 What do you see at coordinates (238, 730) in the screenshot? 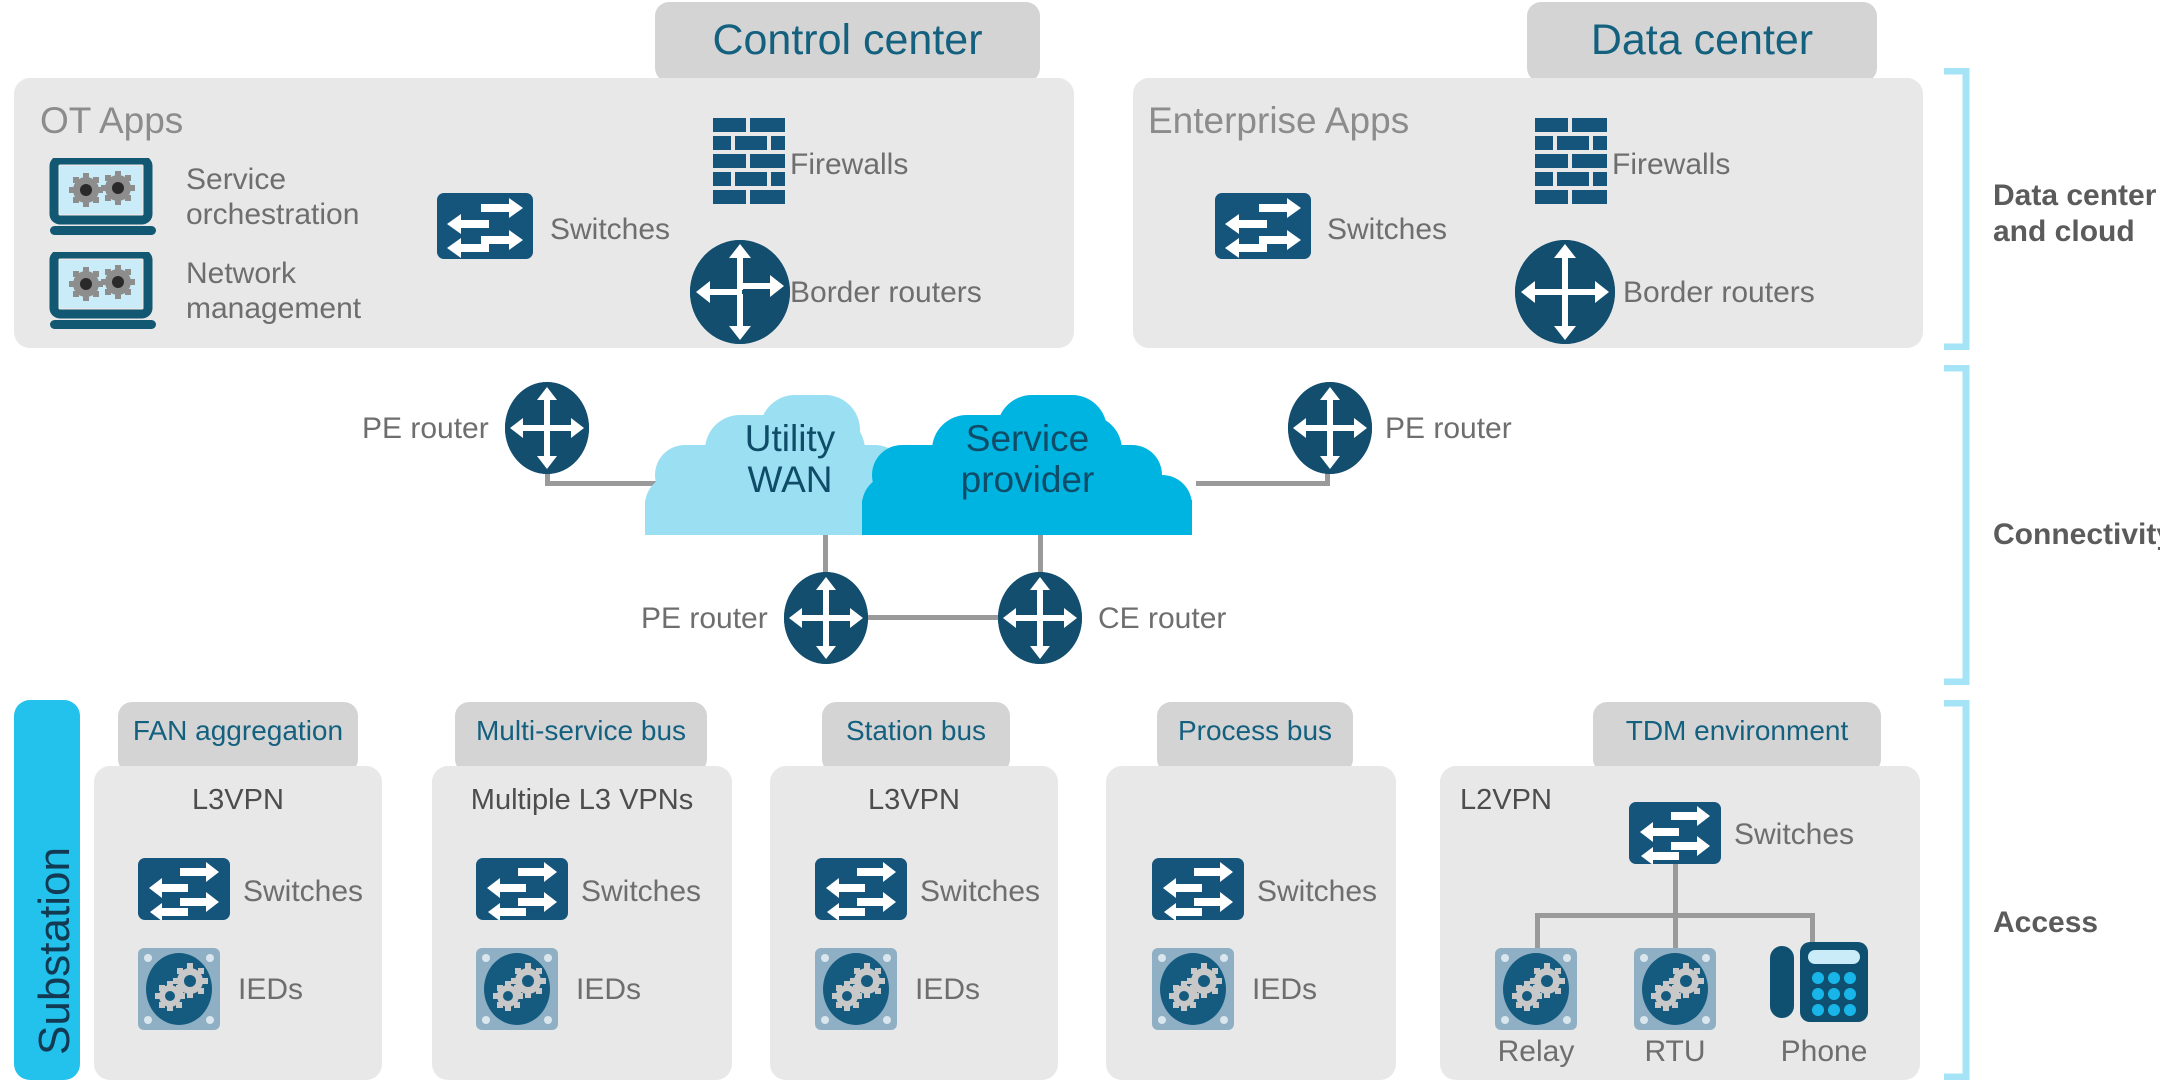
I see `tab-fan-aggregation-label: FAN aggregation` at bounding box center [238, 730].